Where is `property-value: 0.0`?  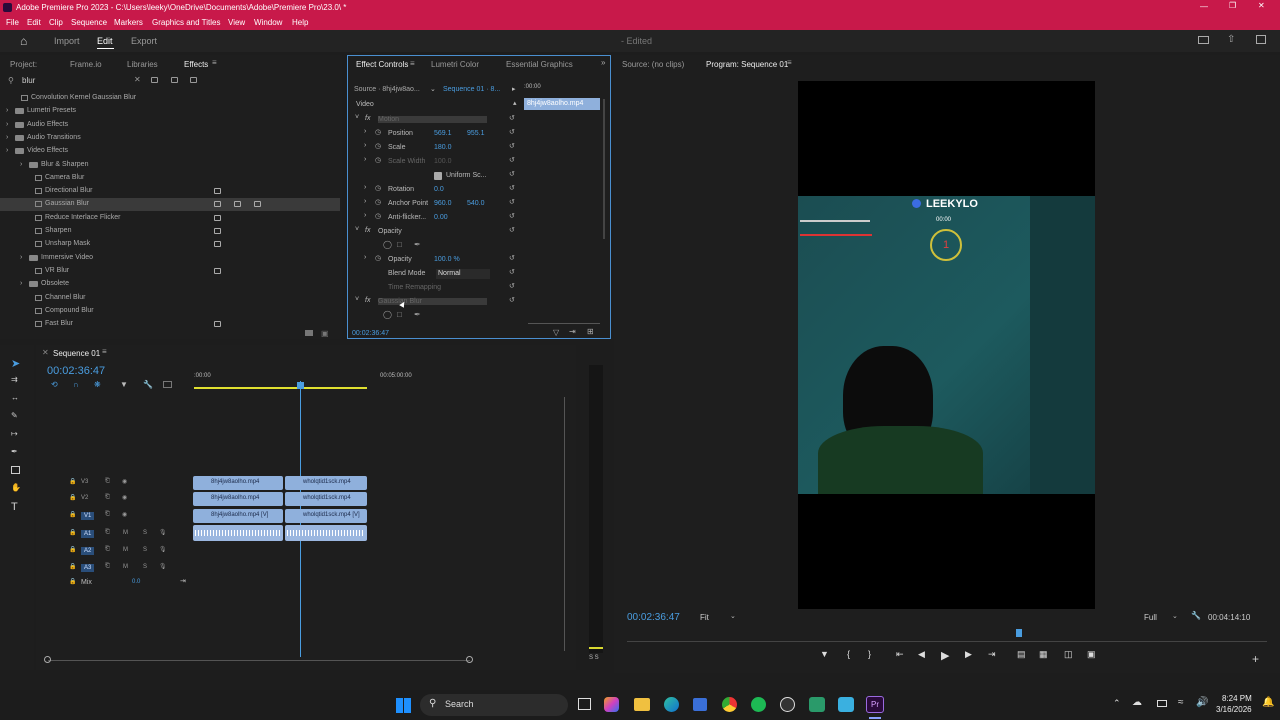 property-value: 0.0 is located at coordinates (439, 189).